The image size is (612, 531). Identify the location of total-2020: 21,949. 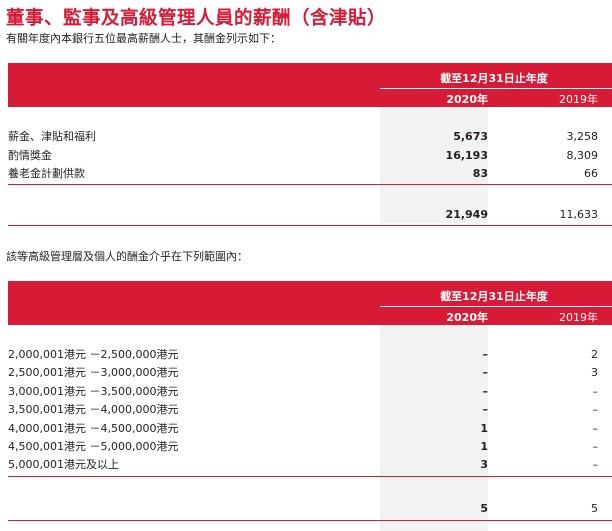
(466, 214).